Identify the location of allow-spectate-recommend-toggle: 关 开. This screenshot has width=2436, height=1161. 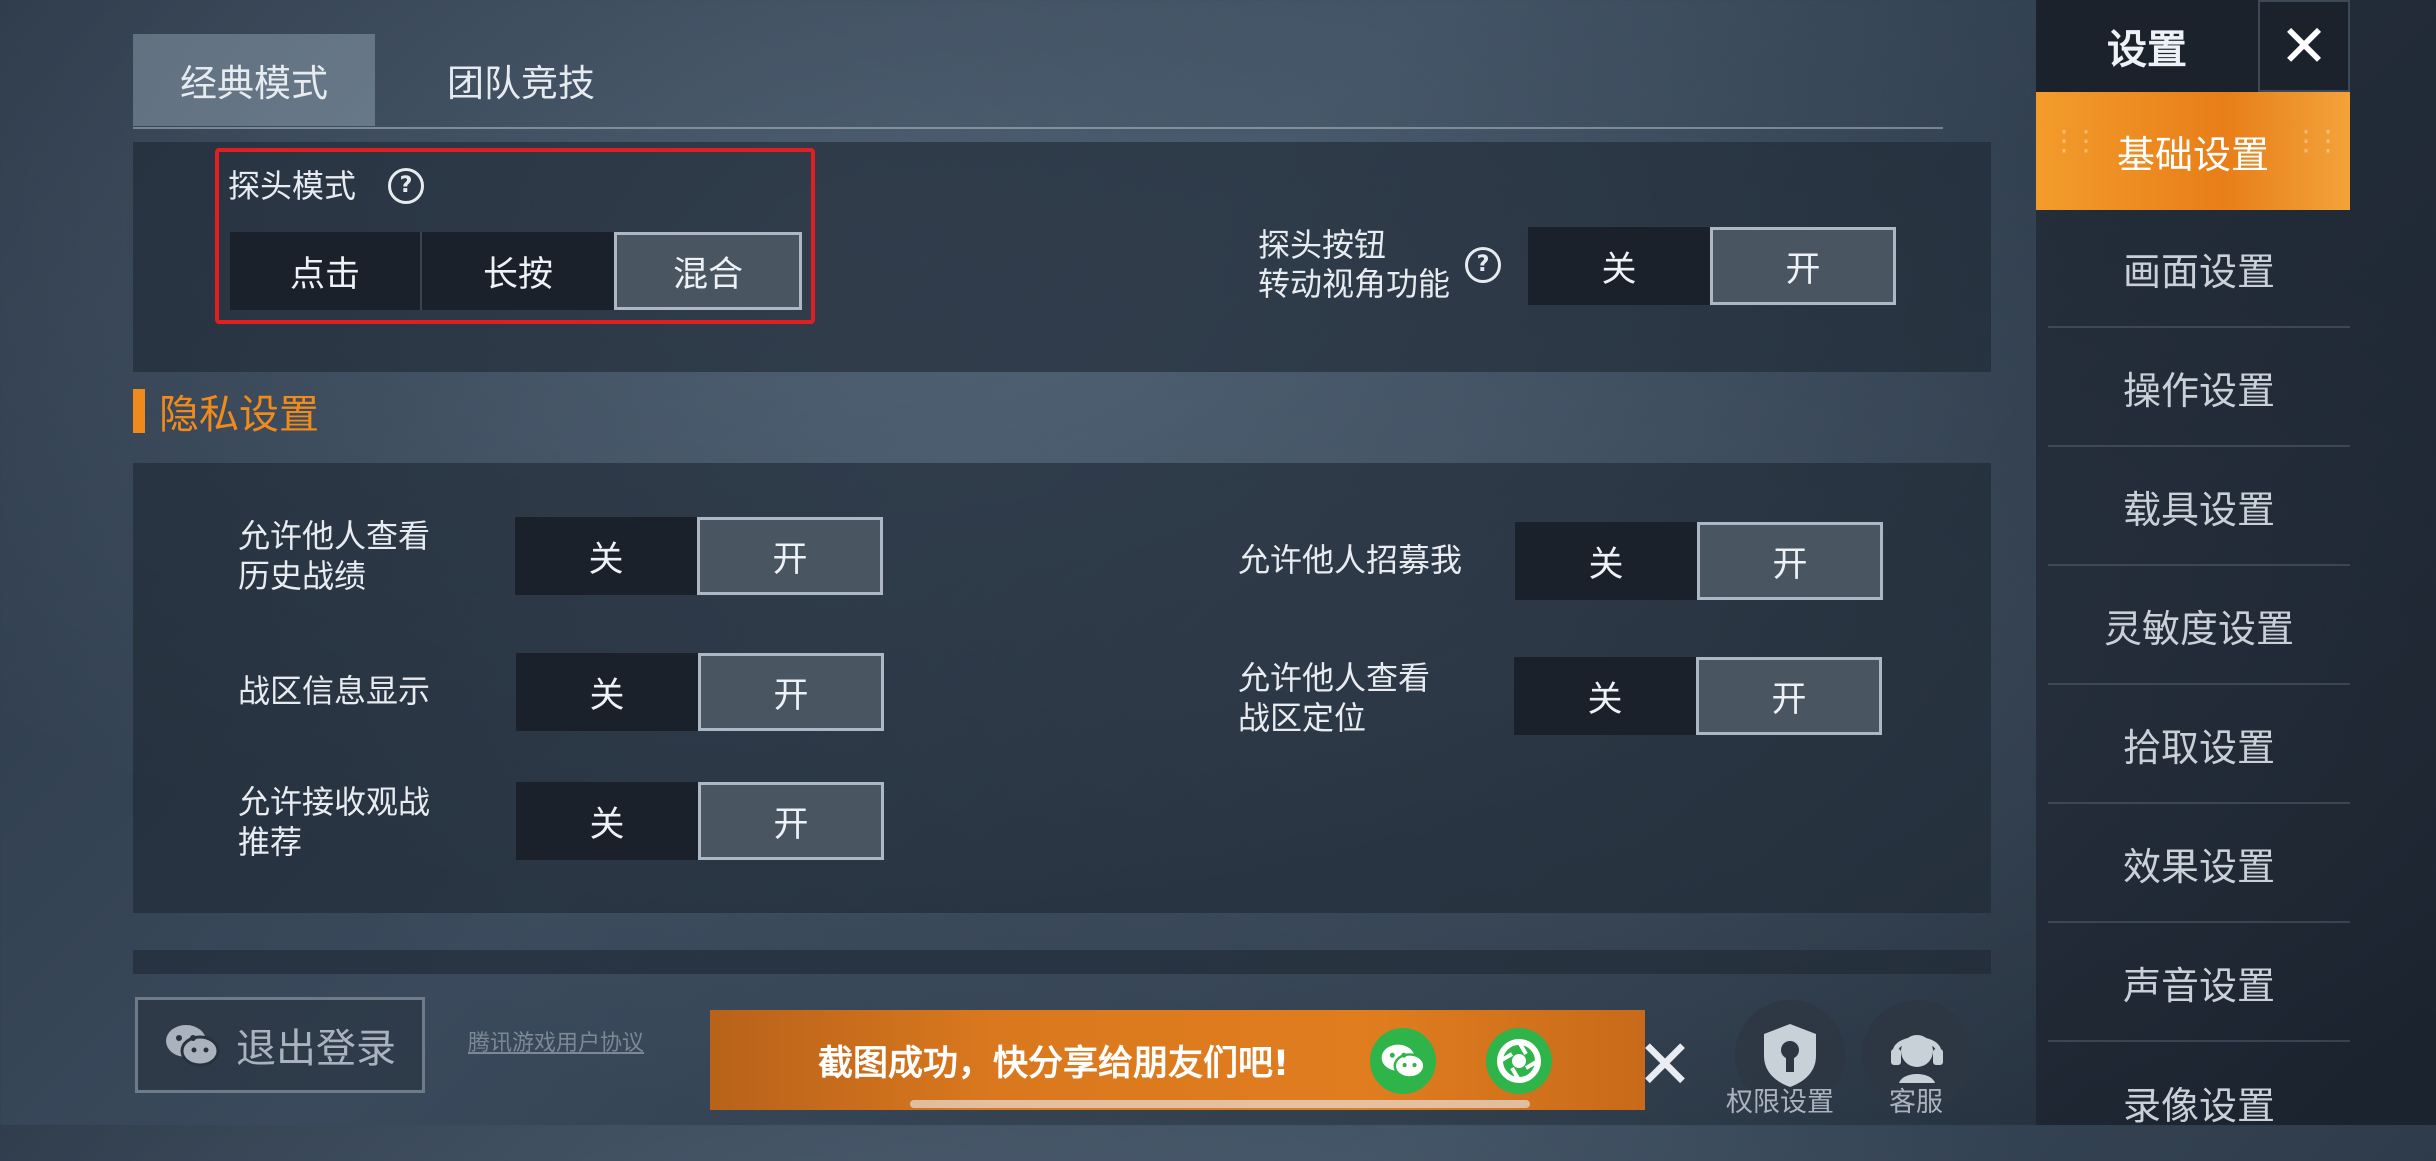
(700, 821).